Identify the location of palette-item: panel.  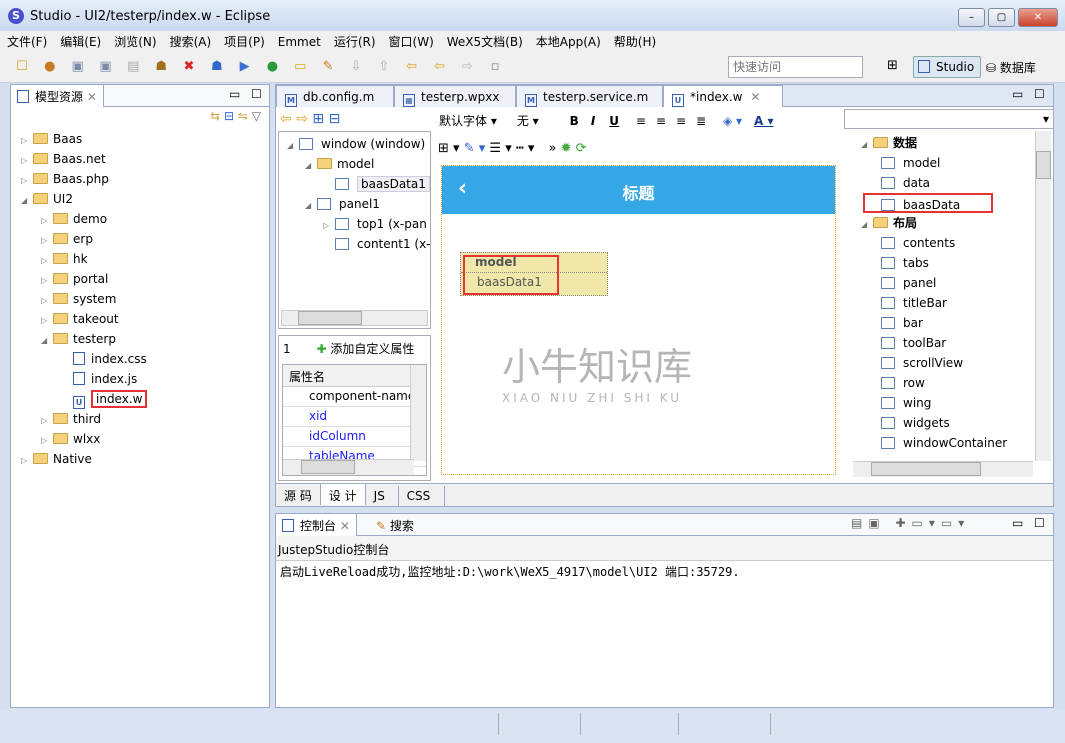
(957, 283).